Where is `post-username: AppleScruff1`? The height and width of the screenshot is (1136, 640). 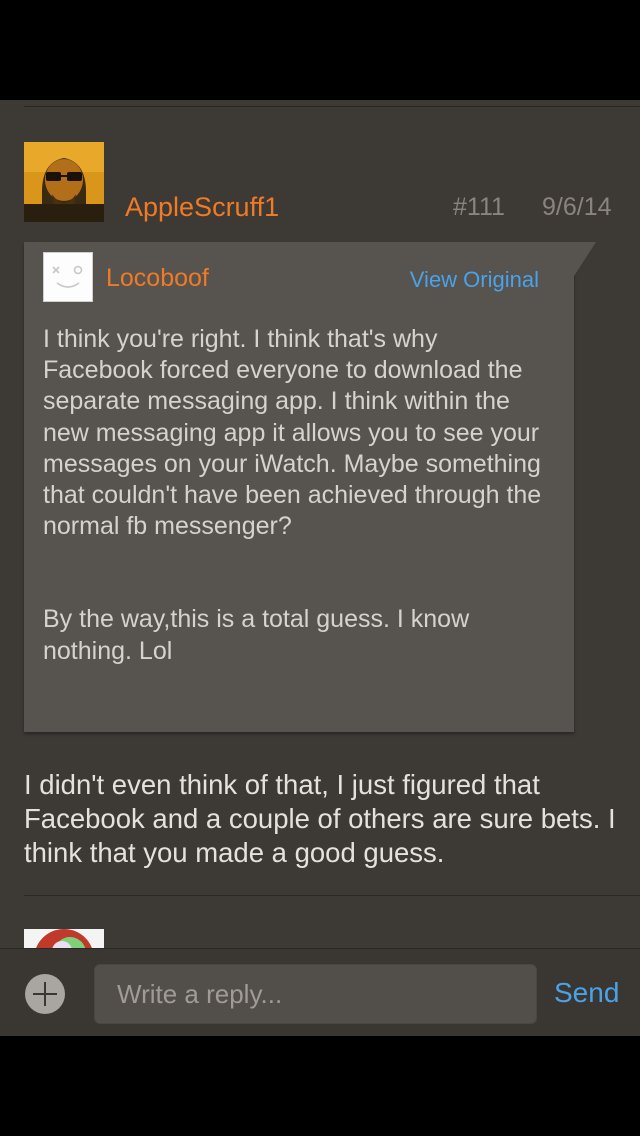
post-username: AppleScruff1 is located at coordinates (202, 207).